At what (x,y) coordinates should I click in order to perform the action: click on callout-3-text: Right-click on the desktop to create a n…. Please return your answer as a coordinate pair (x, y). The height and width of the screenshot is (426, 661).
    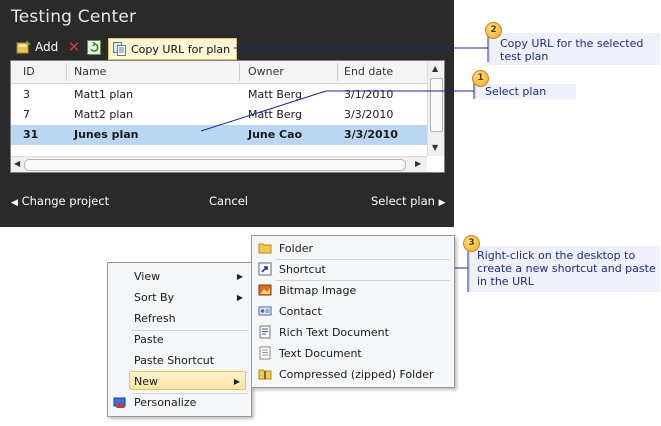
    Looking at the image, I should click on (566, 268).